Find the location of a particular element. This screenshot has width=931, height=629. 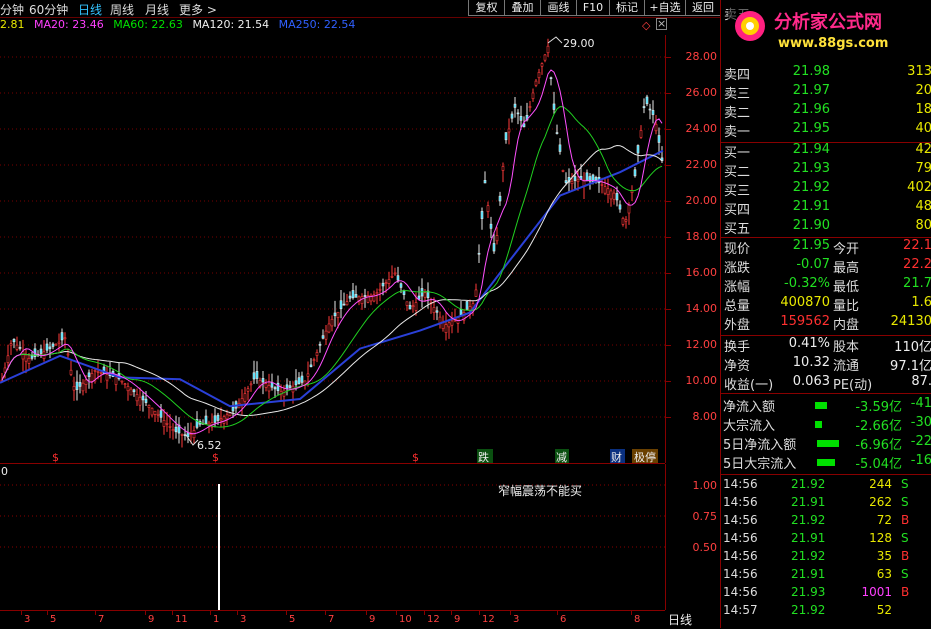

flow-value: -6.96亿 is located at coordinates (878, 445).